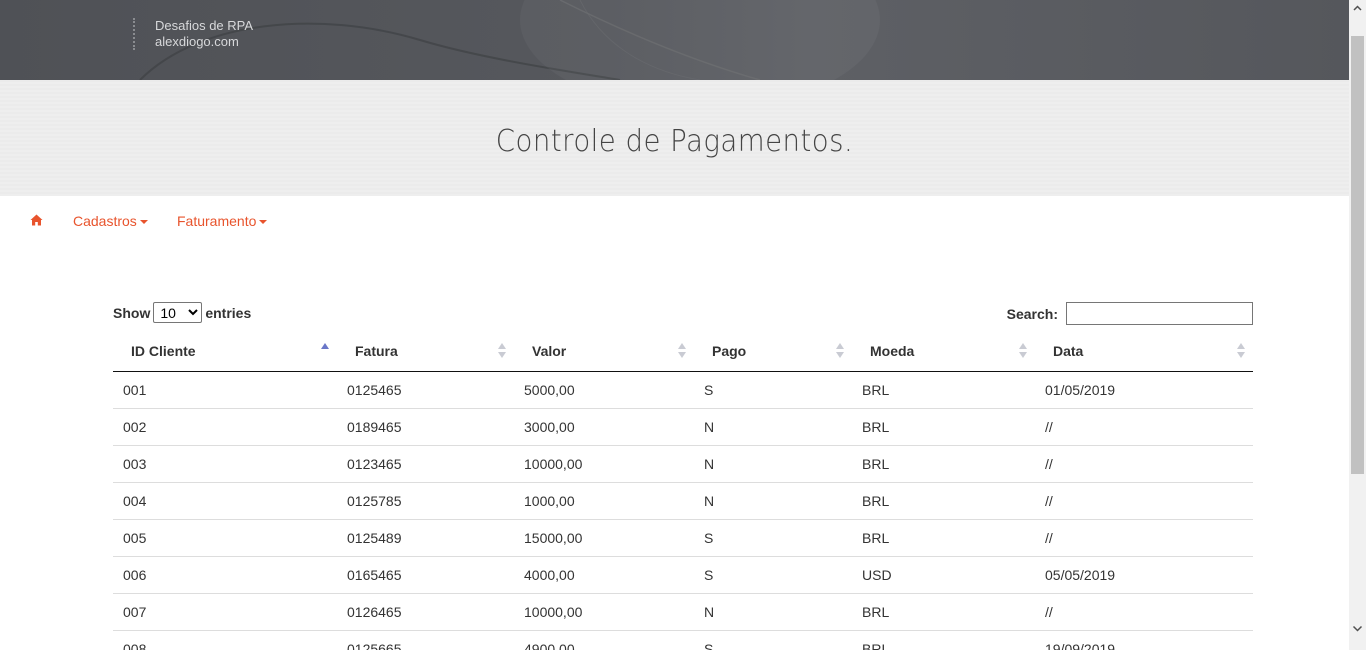 This screenshot has height=650, width=1366. I want to click on column-header-label: Fatura, so click(376, 350).